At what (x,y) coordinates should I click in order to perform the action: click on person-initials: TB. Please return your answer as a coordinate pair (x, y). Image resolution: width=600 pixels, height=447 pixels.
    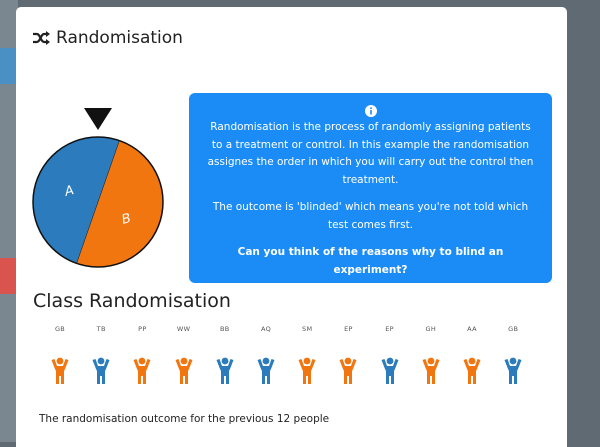
    Looking at the image, I should click on (101, 329).